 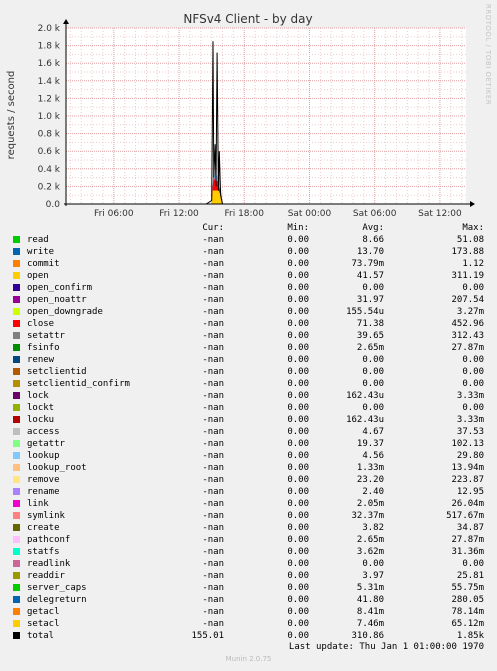 I want to click on legend-max: 223.87, so click(x=467, y=480).